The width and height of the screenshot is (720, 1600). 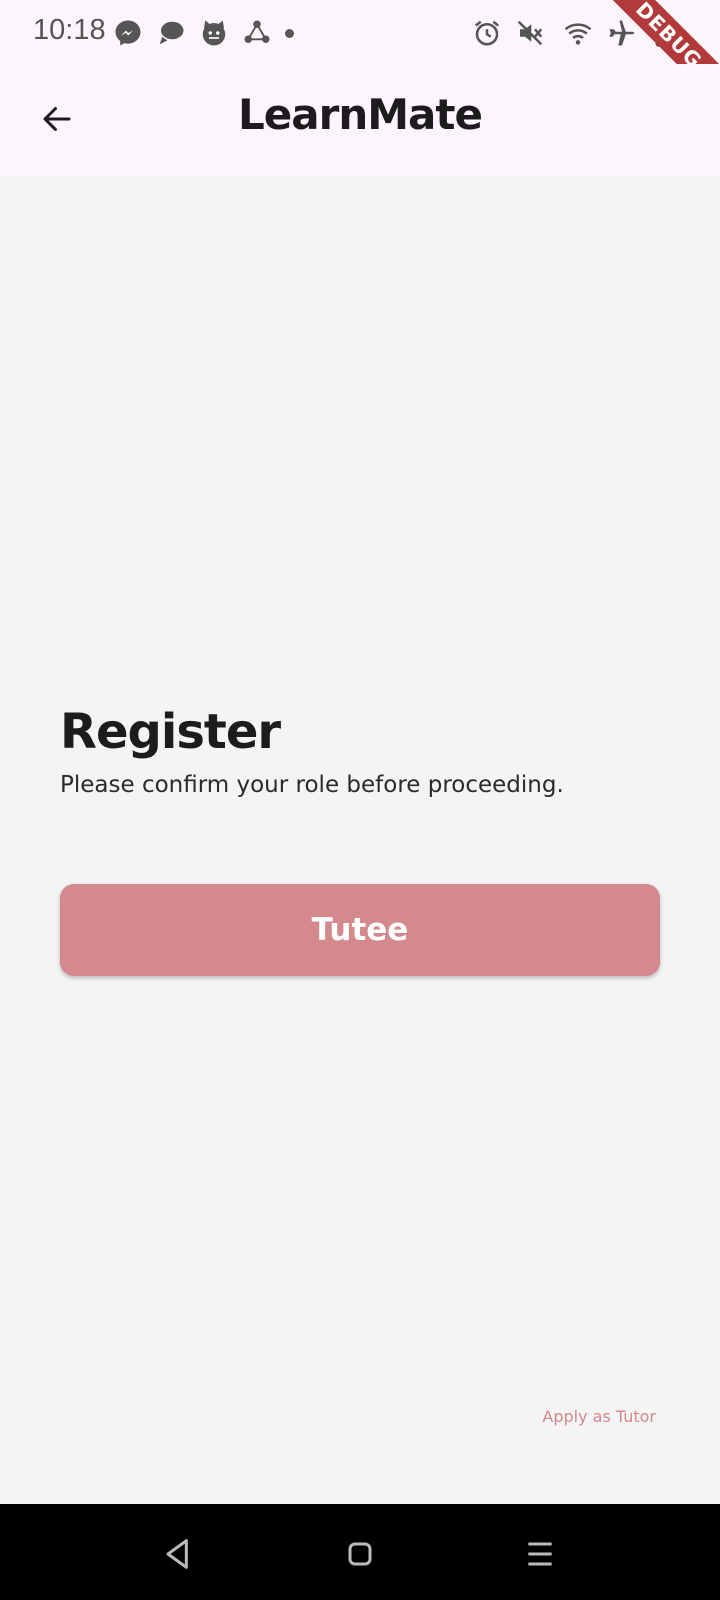 I want to click on apply-as-tutor-link: Apply as Tutor, so click(x=599, y=1416).